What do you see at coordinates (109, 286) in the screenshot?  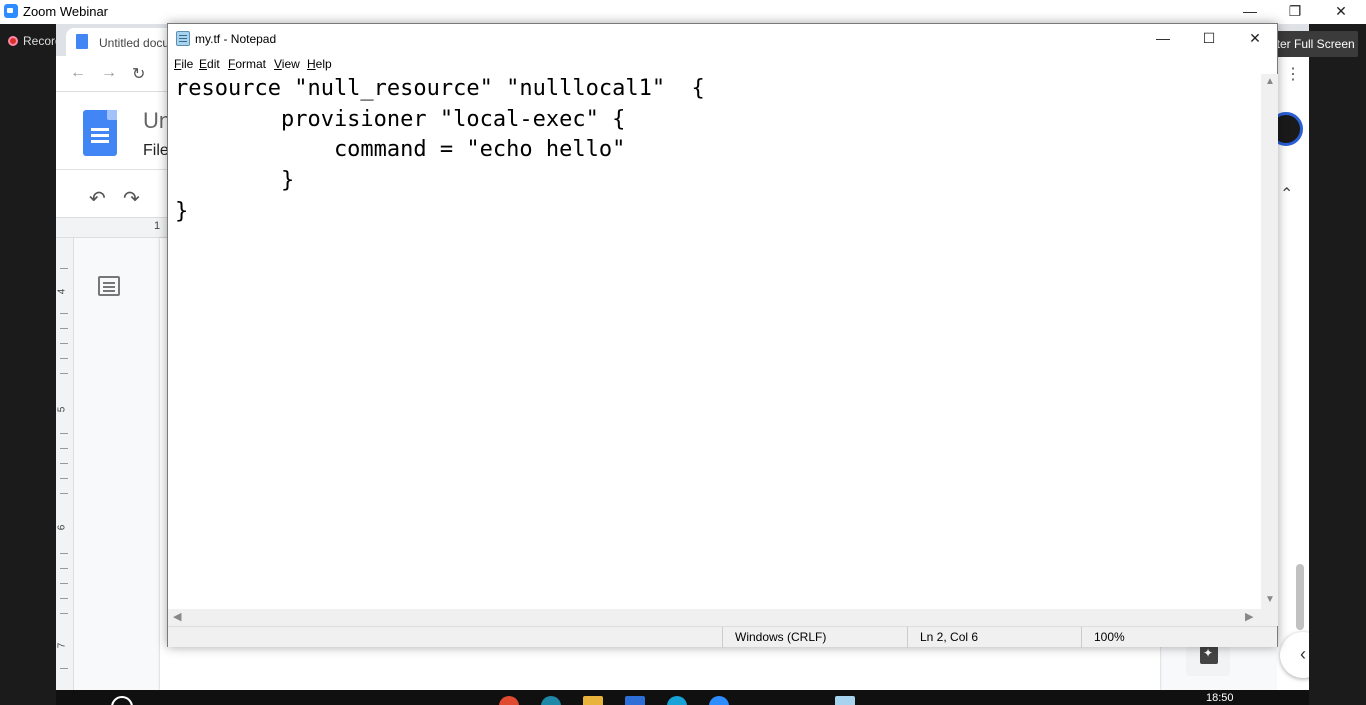 I see `document-outline-icon` at bounding box center [109, 286].